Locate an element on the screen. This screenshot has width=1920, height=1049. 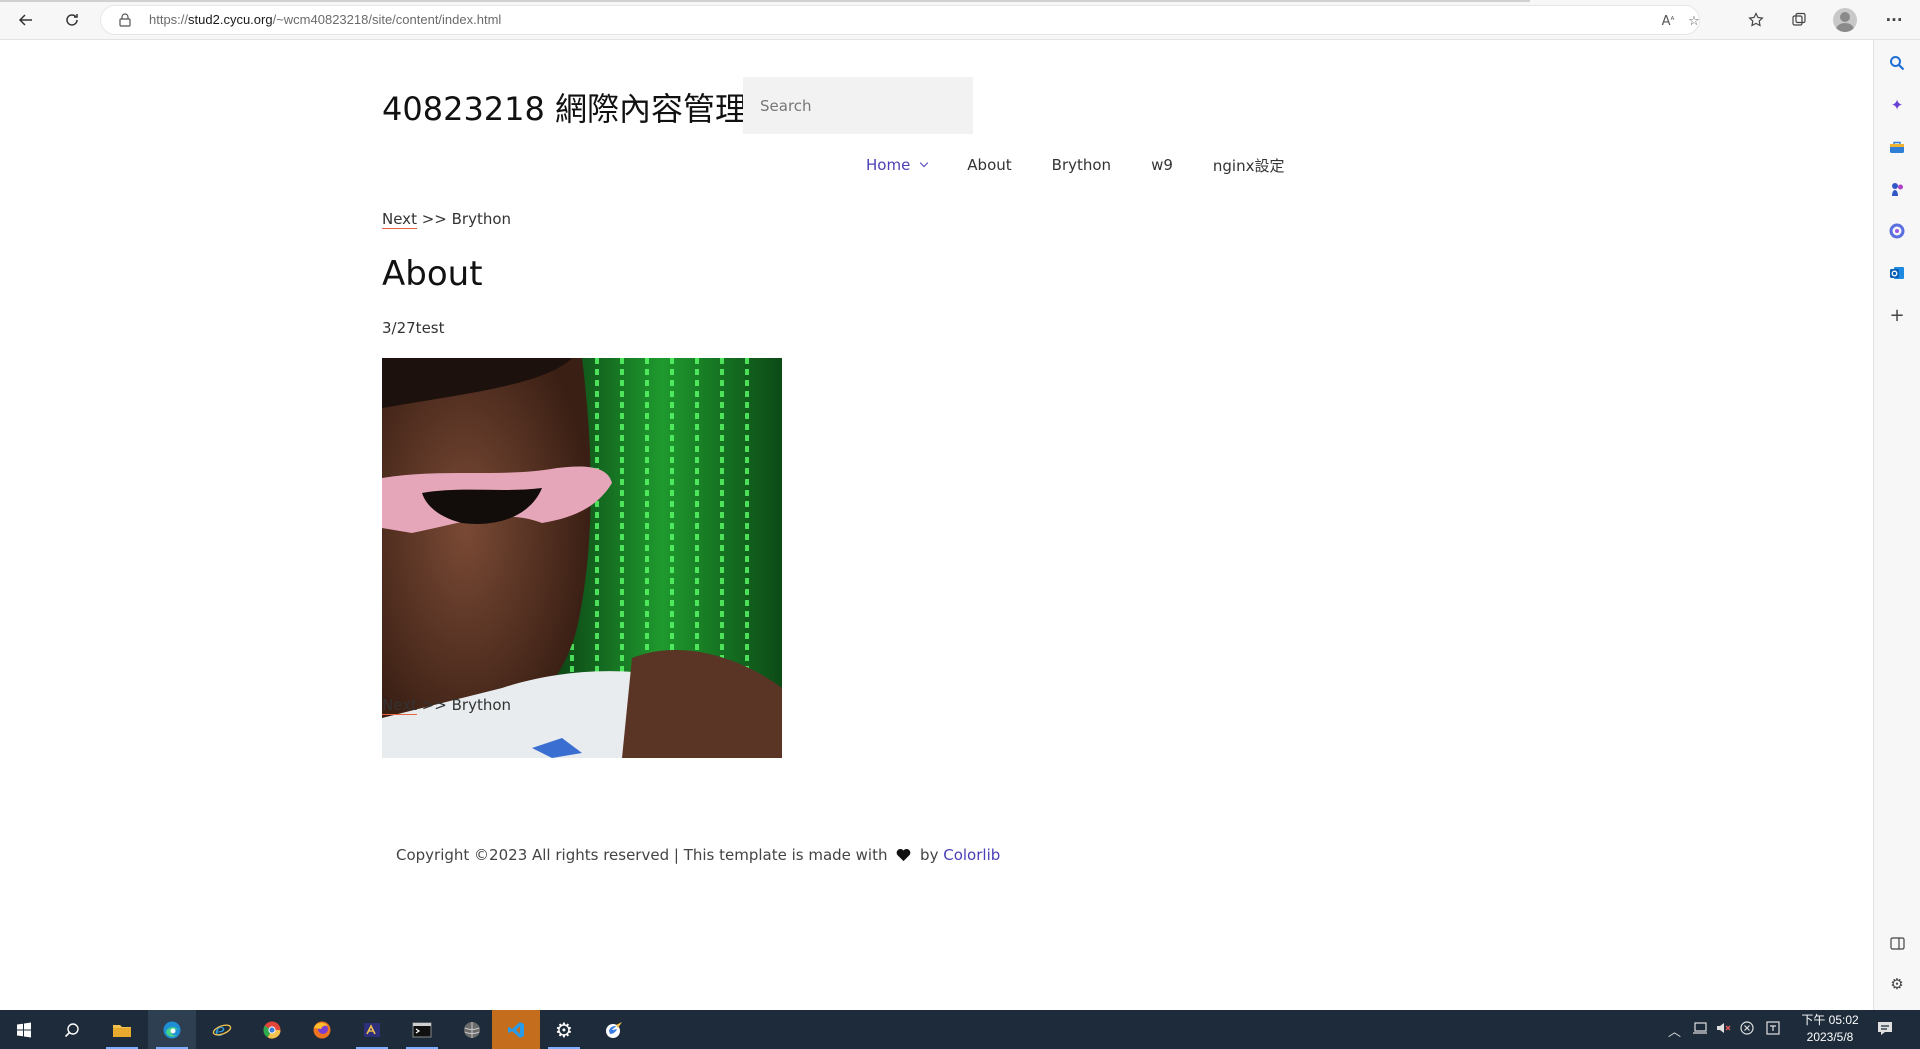
chess-piece-icon is located at coordinates (1897, 189).